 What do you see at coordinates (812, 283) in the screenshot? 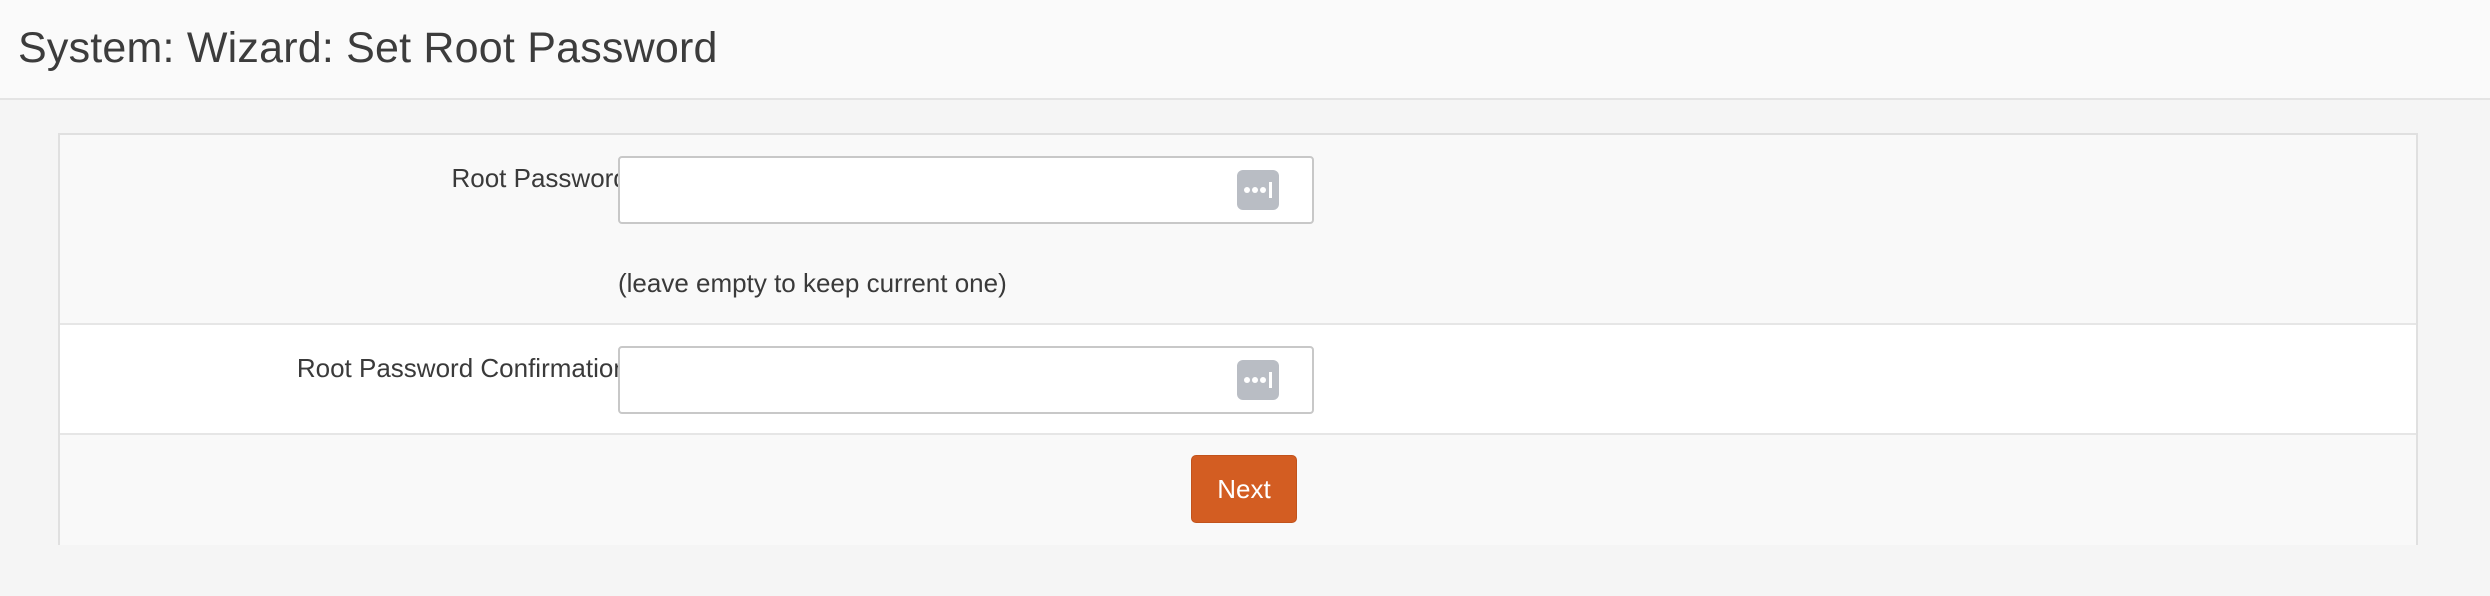
I see `root-password-help-text: (leave empty to keep current one)` at bounding box center [812, 283].